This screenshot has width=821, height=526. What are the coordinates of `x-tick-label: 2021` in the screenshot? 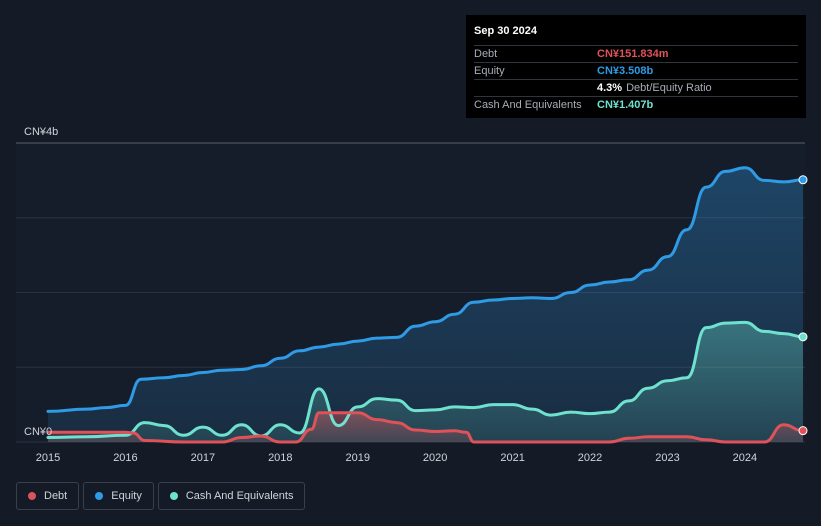 It's located at (512, 458).